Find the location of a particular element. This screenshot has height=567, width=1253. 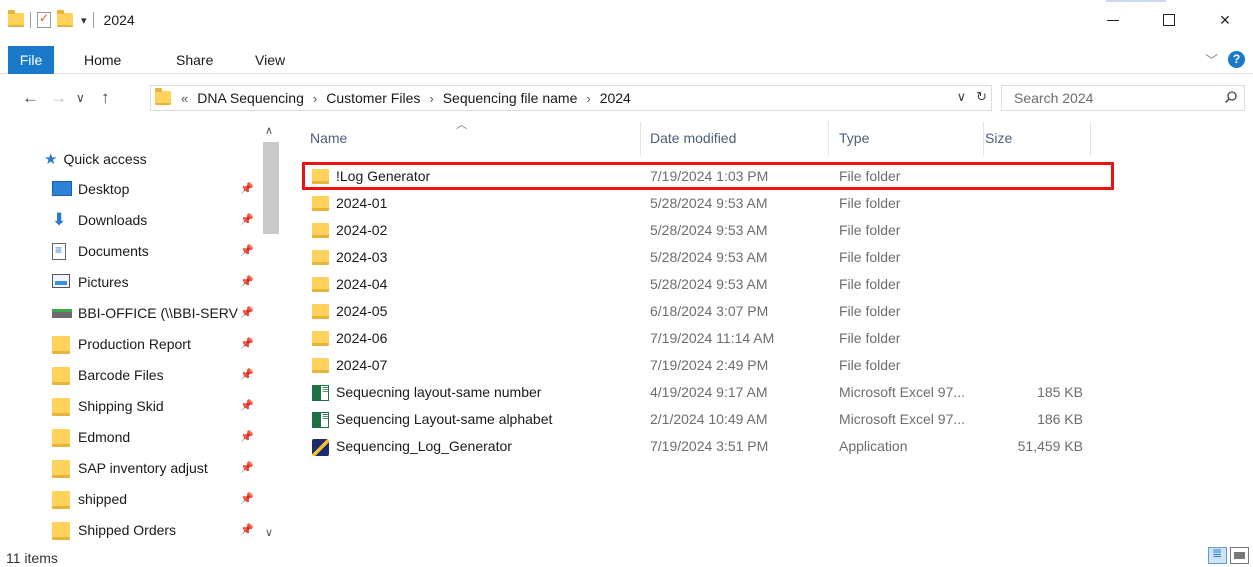

pictures-icon is located at coordinates (61, 281).